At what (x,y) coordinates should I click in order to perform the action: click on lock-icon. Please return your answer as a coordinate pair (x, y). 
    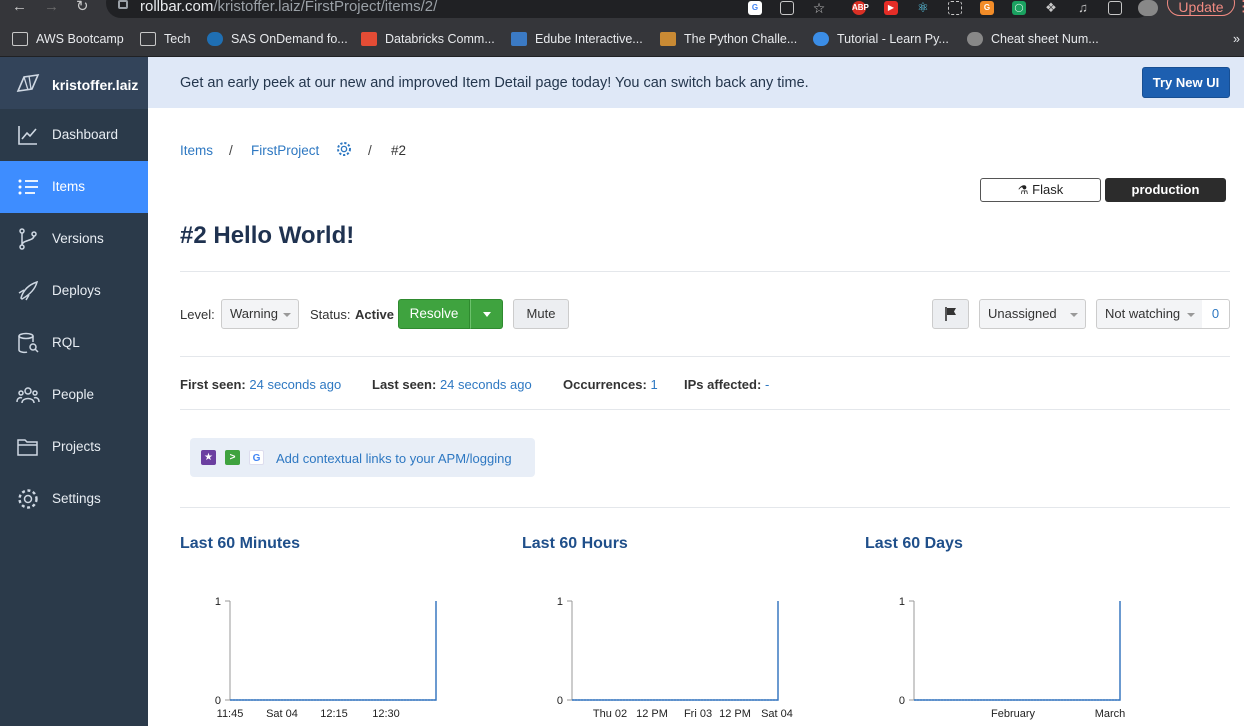
    Looking at the image, I should click on (123, 4).